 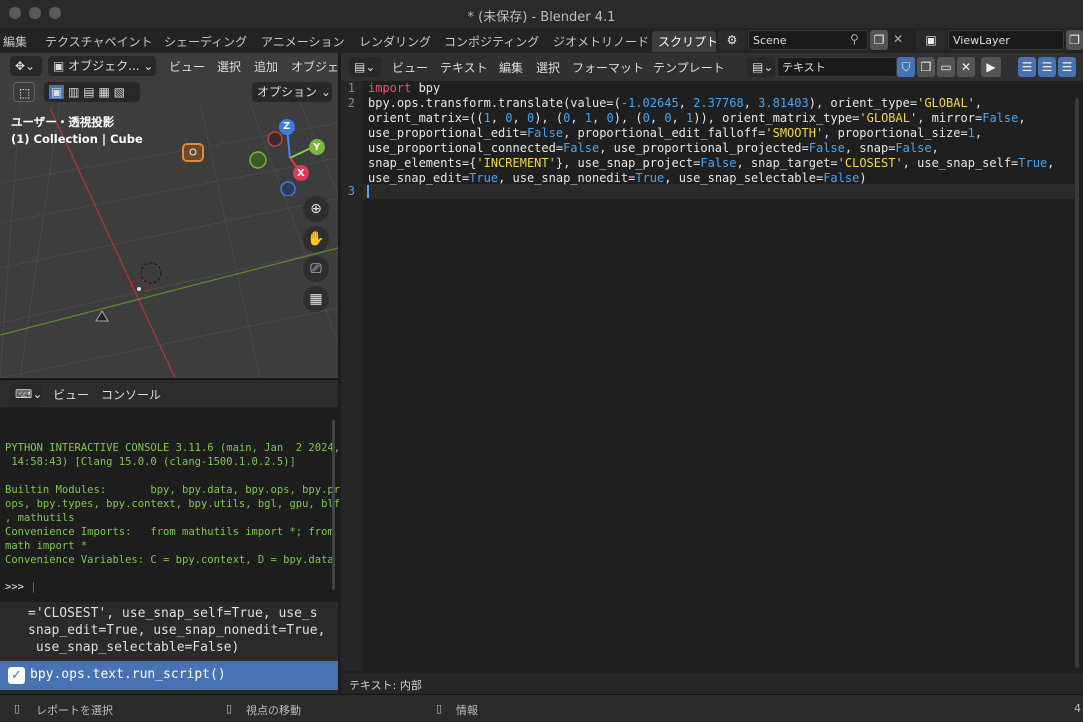 I want to click on tab-edit: 編集, so click(x=15, y=41).